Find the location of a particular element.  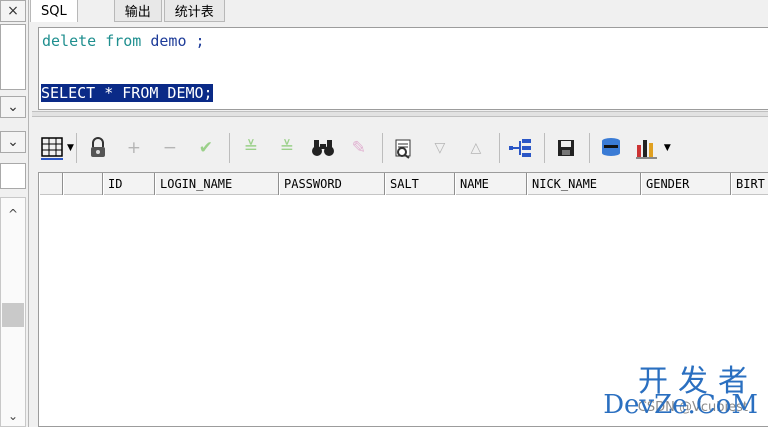

close-button: × is located at coordinates (13, 11).